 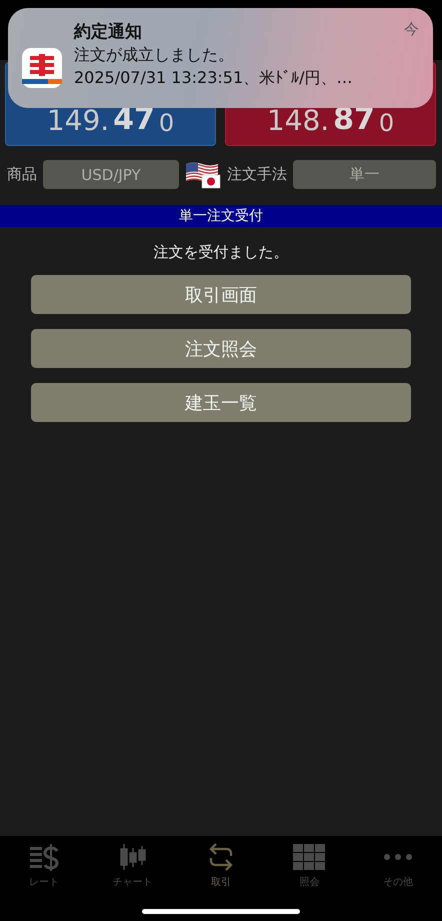 What do you see at coordinates (78, 121) in the screenshot?
I see `price-text: 149.` at bounding box center [78, 121].